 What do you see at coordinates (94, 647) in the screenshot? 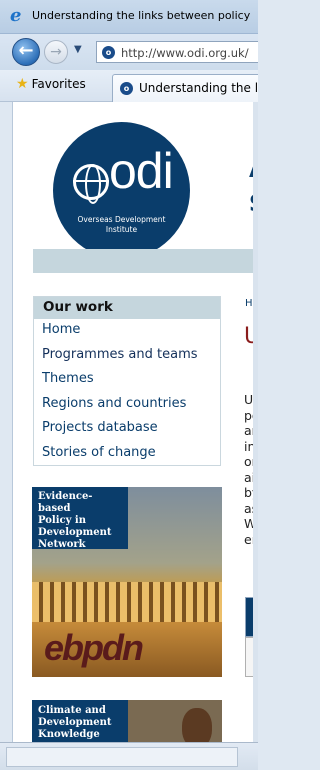
I see `ebpdn-logo: ebpdn` at bounding box center [94, 647].